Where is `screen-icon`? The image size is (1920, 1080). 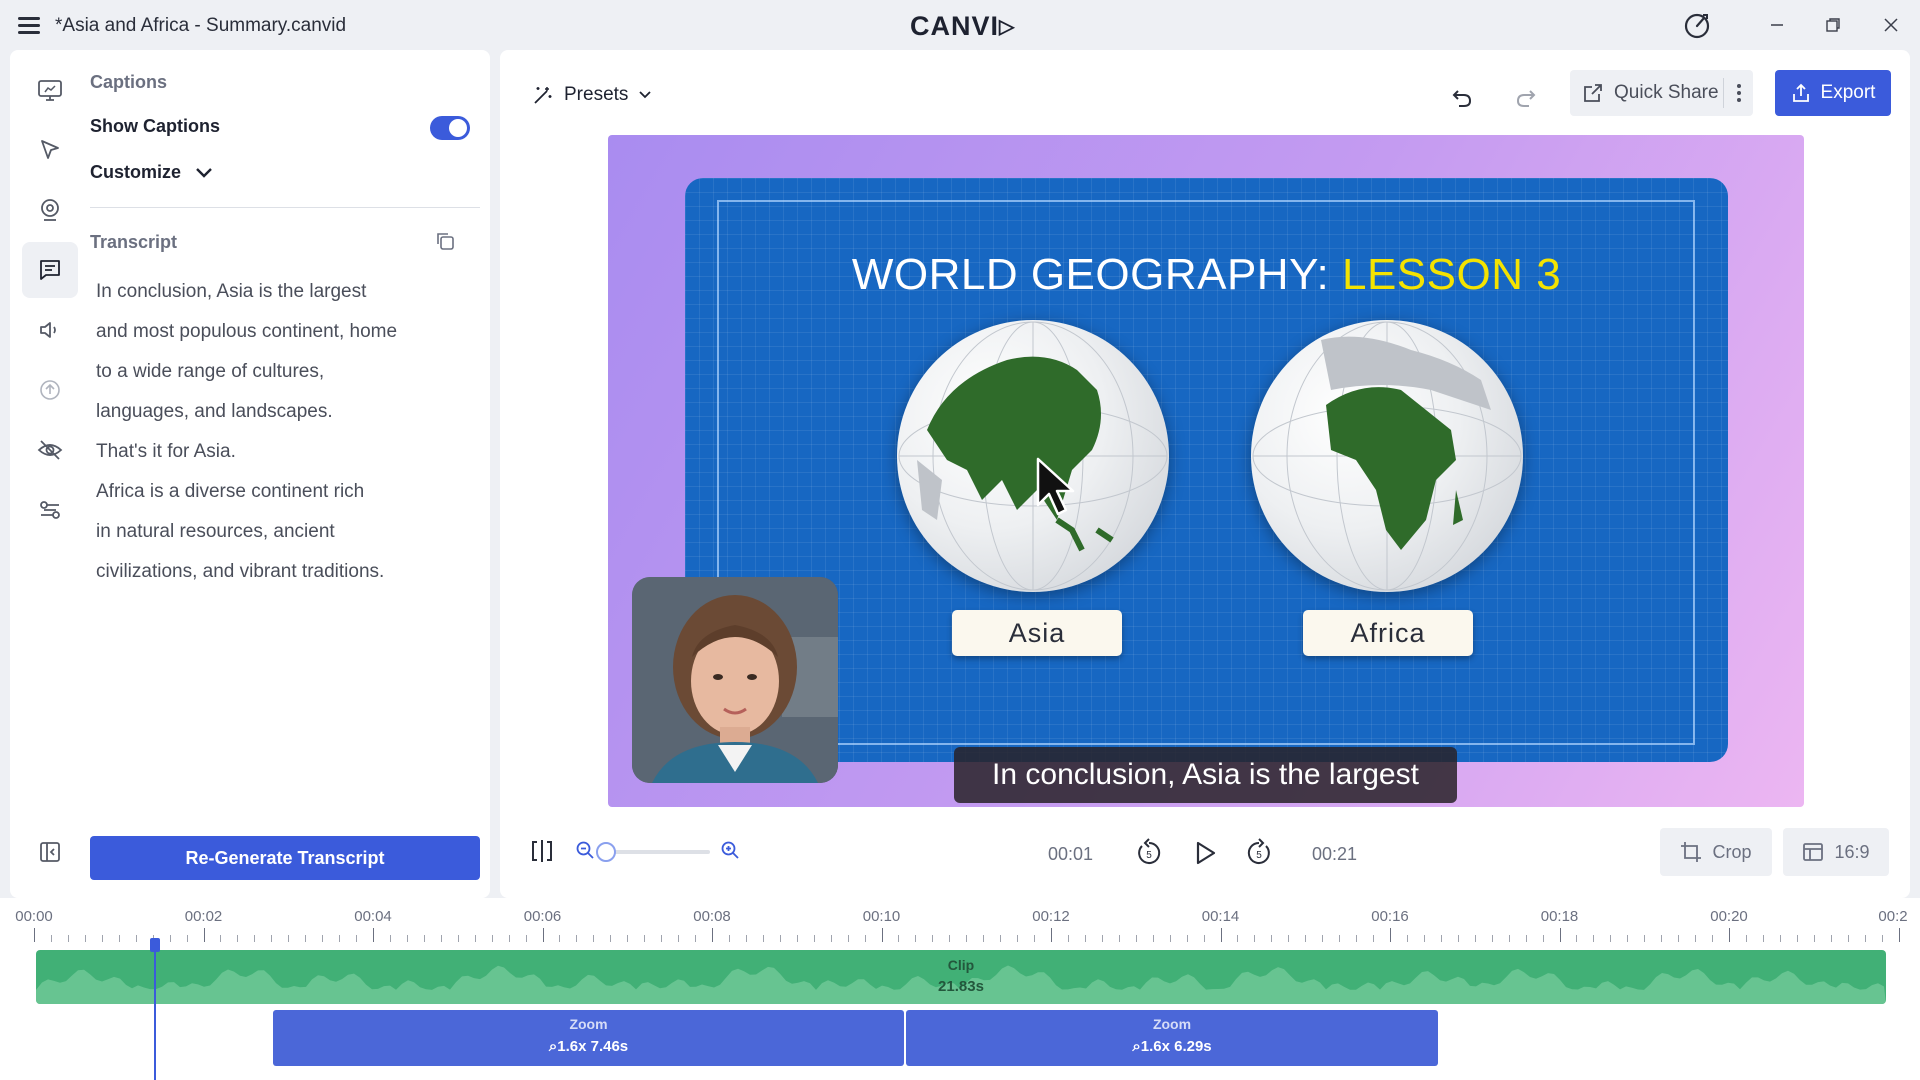 screen-icon is located at coordinates (50, 90).